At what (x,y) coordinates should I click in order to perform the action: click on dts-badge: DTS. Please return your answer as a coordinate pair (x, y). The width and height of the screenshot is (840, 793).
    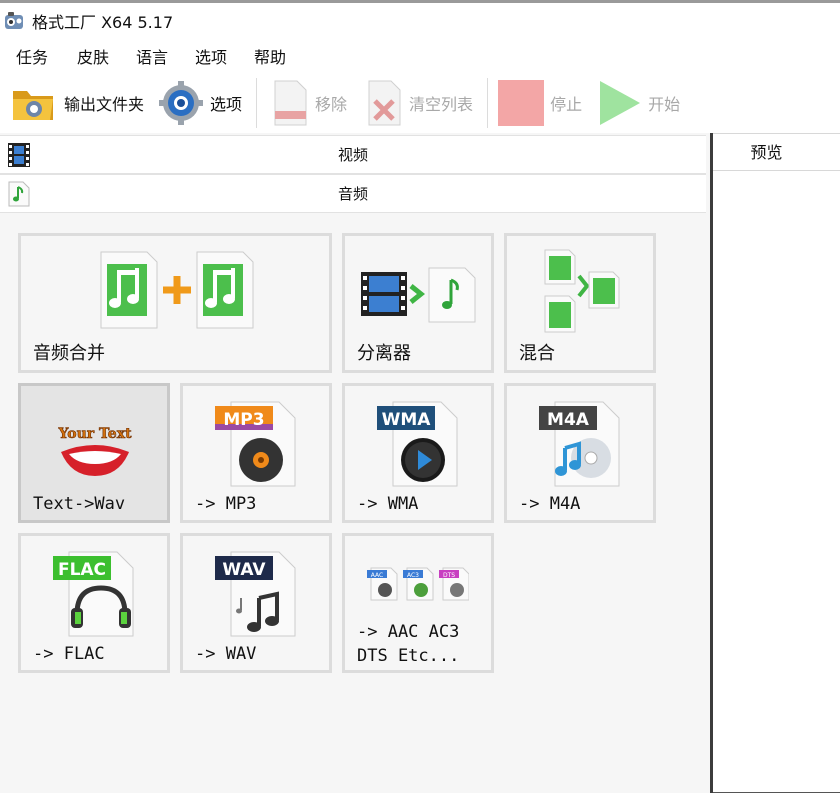
    Looking at the image, I should click on (449, 575).